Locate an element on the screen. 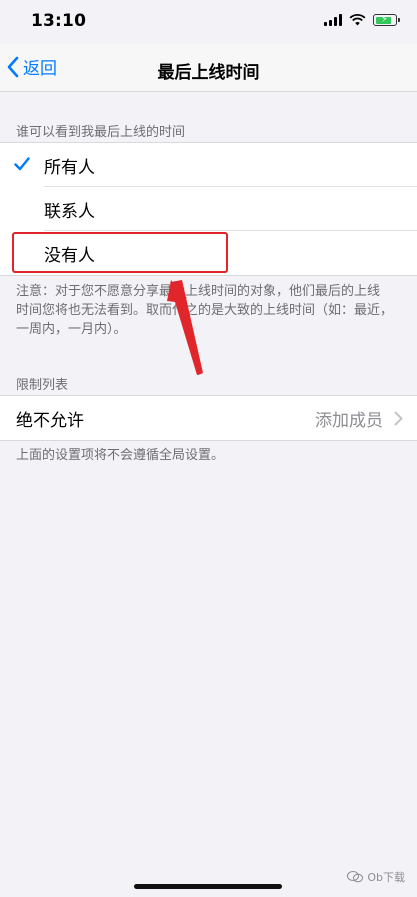 The width and height of the screenshot is (417, 897). nav-bar: 返回 最后上线时间 is located at coordinates (208, 68).